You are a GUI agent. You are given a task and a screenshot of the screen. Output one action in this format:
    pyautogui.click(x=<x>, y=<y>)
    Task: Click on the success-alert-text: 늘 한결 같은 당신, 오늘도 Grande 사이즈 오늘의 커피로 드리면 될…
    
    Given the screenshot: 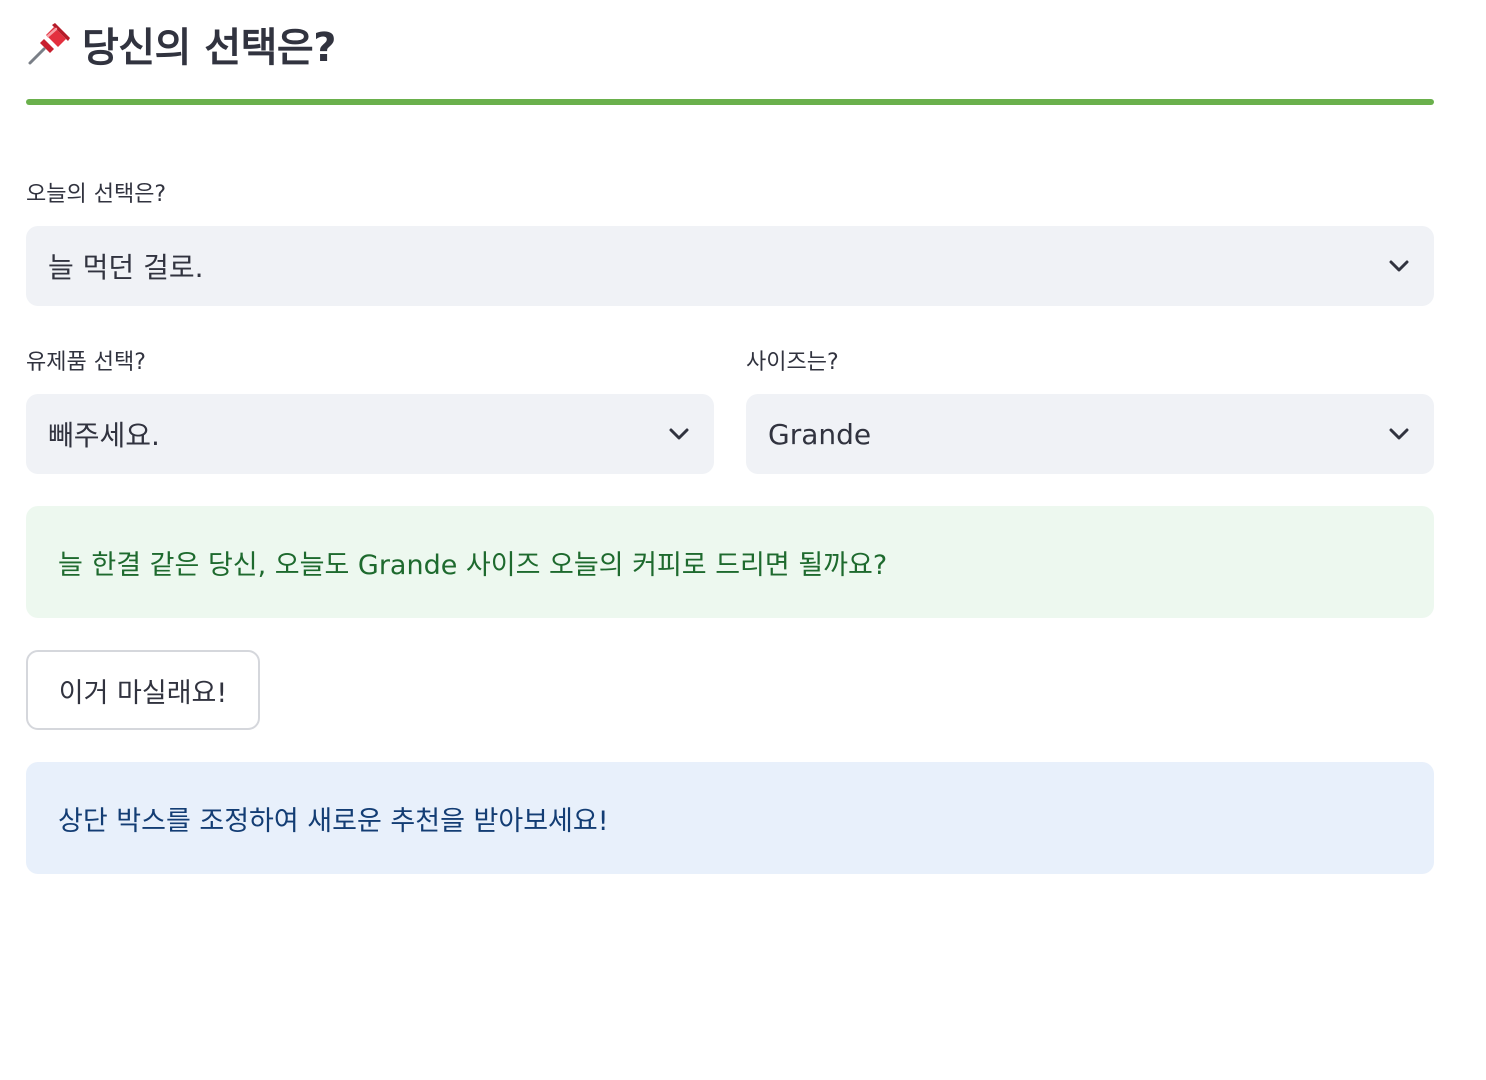 What is the action you would take?
    pyautogui.click(x=473, y=565)
    